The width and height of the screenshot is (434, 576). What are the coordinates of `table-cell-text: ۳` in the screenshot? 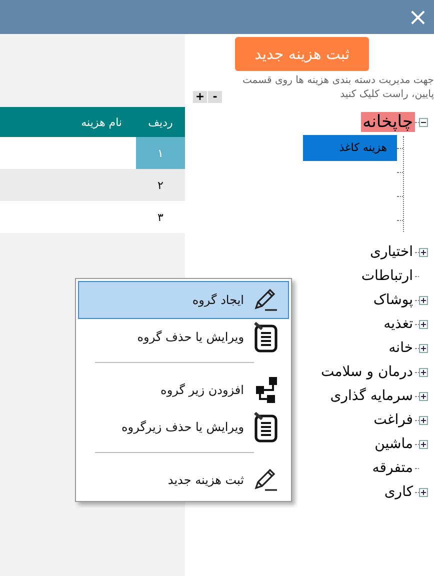 It's located at (160, 218).